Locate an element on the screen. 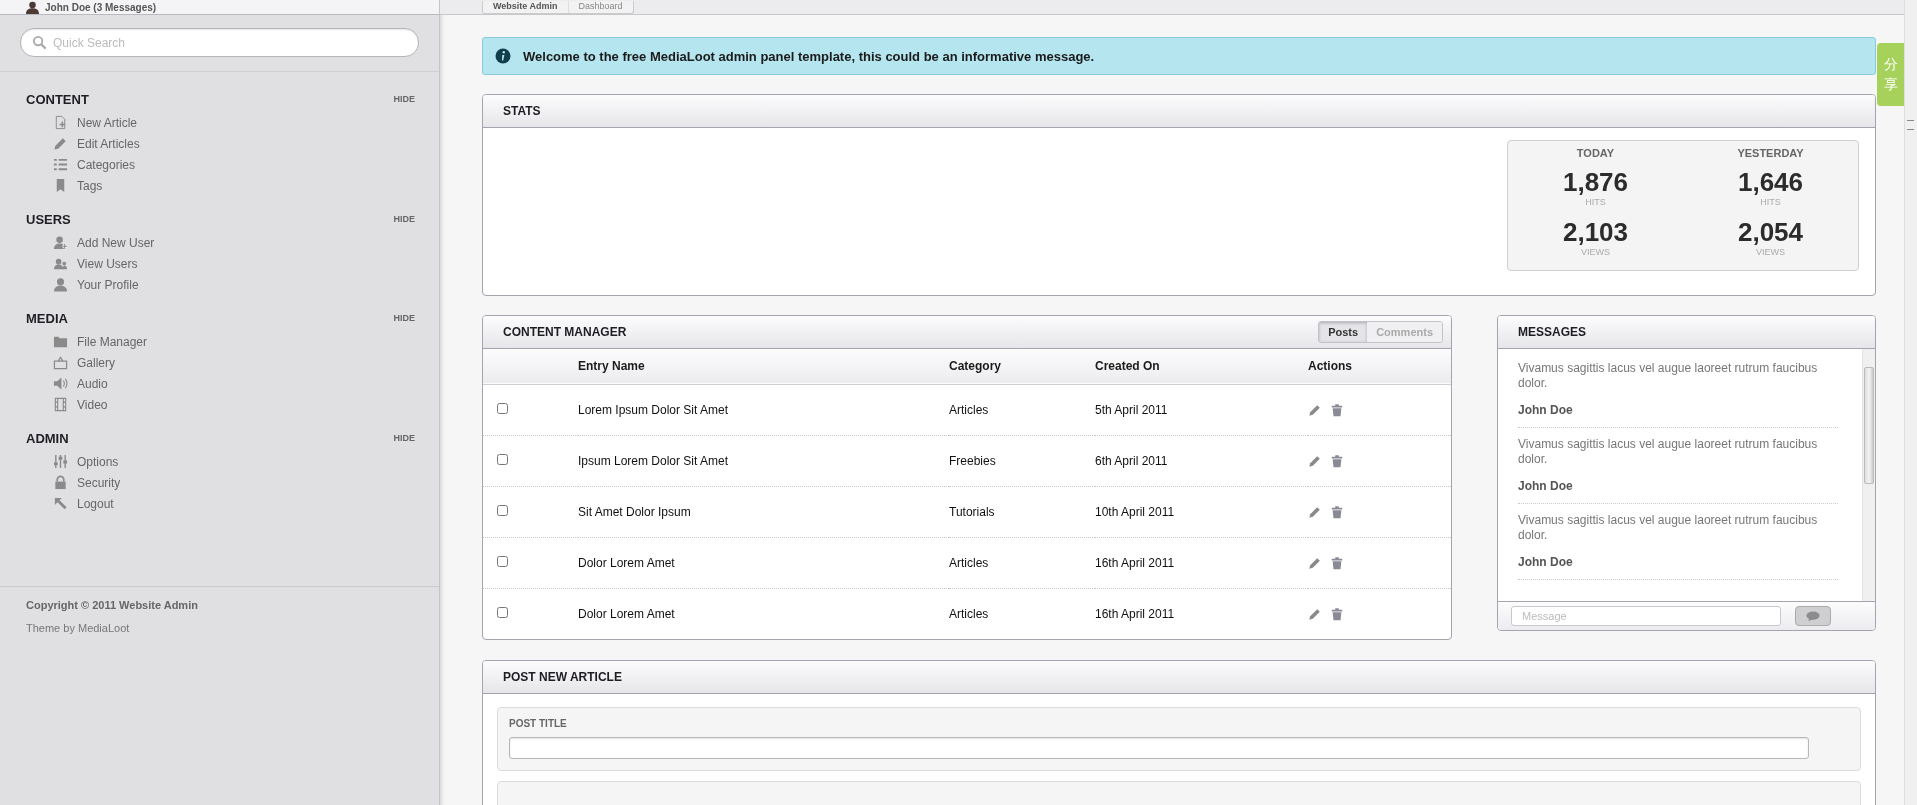  user-link: John Doe (3 Messages) is located at coordinates (101, 8).